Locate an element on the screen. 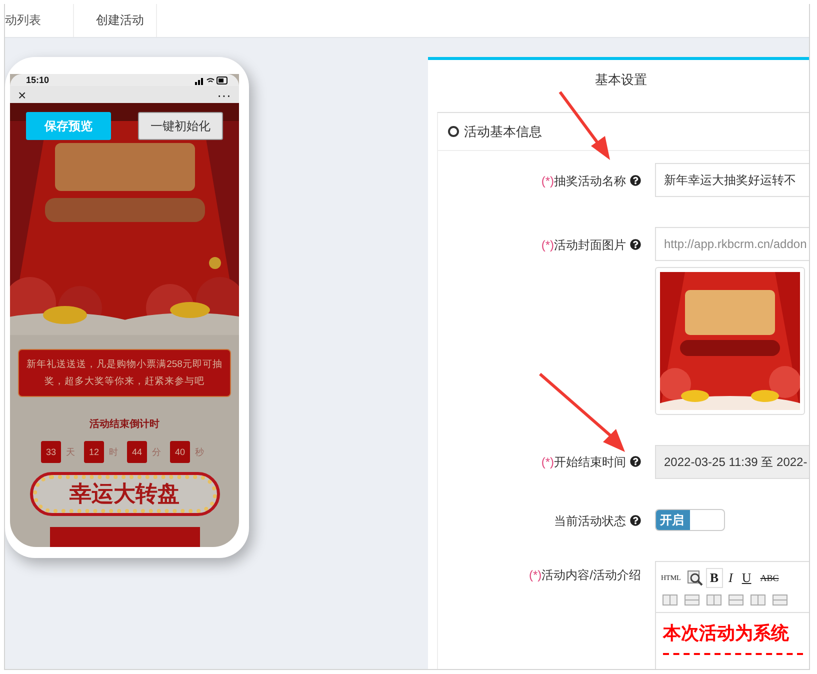 The width and height of the screenshot is (817, 674). reset-button: 一键初始化 is located at coordinates (180, 126).